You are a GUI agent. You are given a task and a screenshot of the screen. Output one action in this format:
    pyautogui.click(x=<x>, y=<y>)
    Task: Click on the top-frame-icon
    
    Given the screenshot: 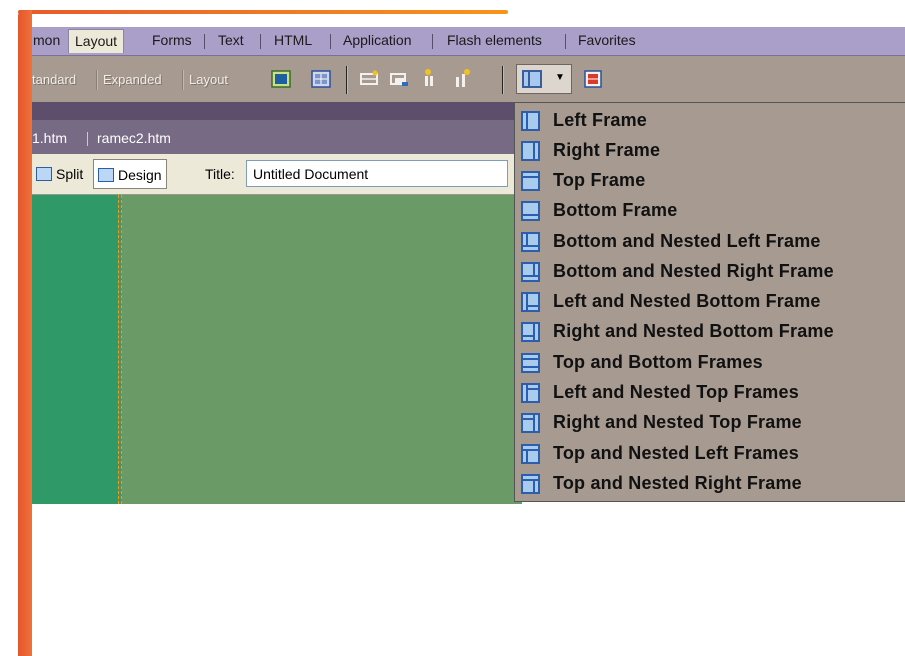 What is the action you would take?
    pyautogui.click(x=530, y=181)
    